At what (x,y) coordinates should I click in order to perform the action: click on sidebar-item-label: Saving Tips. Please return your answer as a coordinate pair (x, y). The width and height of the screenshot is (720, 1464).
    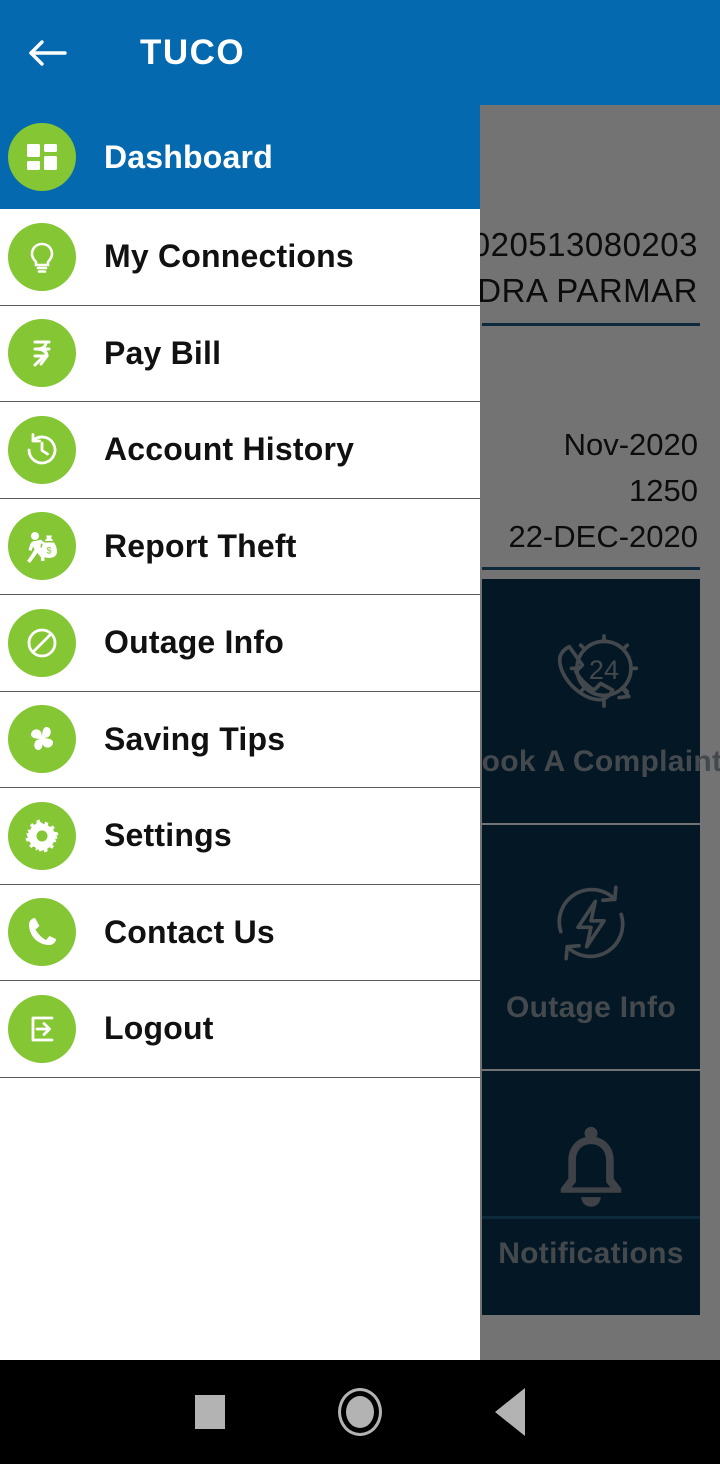
    Looking at the image, I should click on (195, 738).